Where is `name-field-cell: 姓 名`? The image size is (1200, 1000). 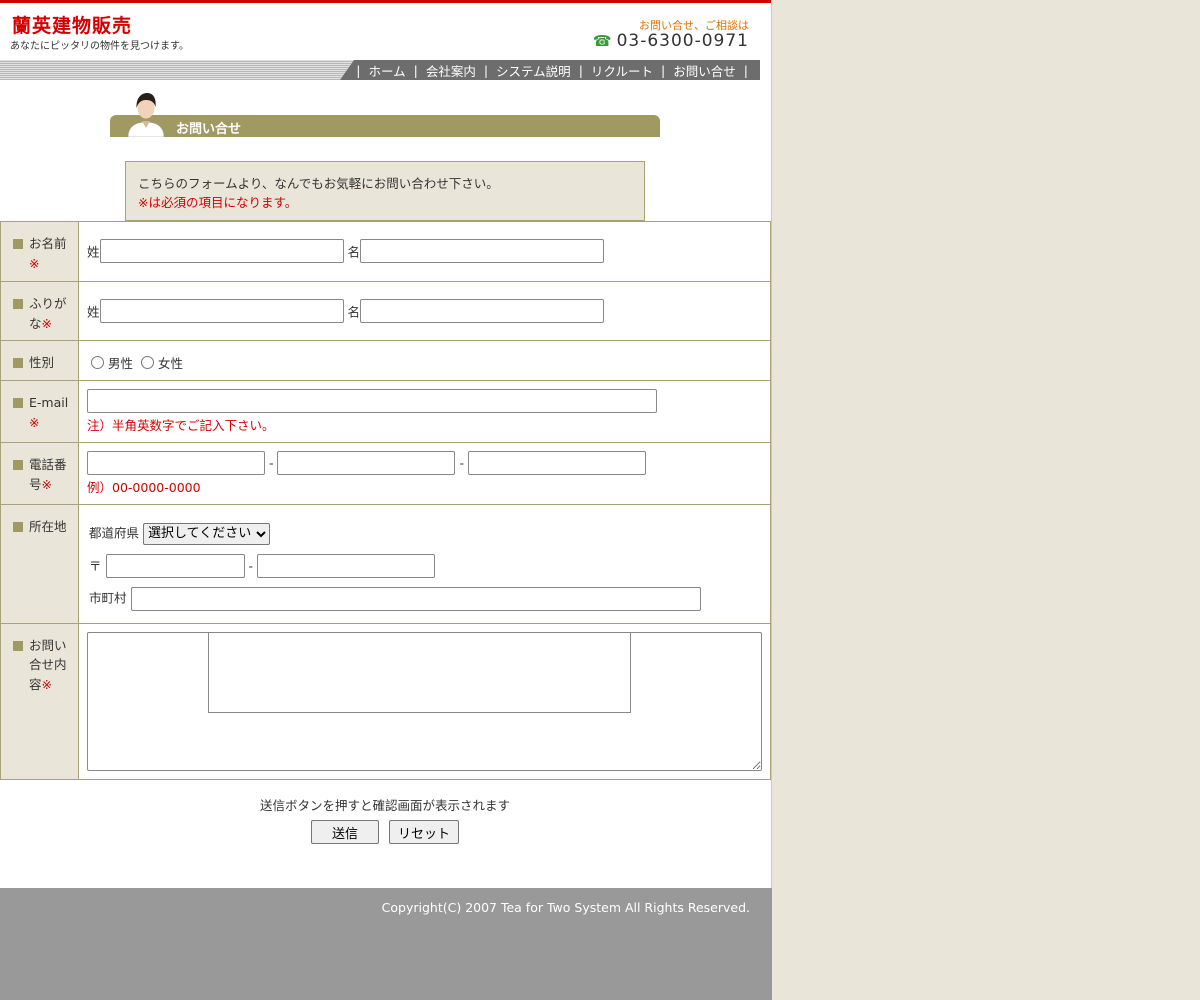 name-field-cell: 姓 名 is located at coordinates (424, 251).